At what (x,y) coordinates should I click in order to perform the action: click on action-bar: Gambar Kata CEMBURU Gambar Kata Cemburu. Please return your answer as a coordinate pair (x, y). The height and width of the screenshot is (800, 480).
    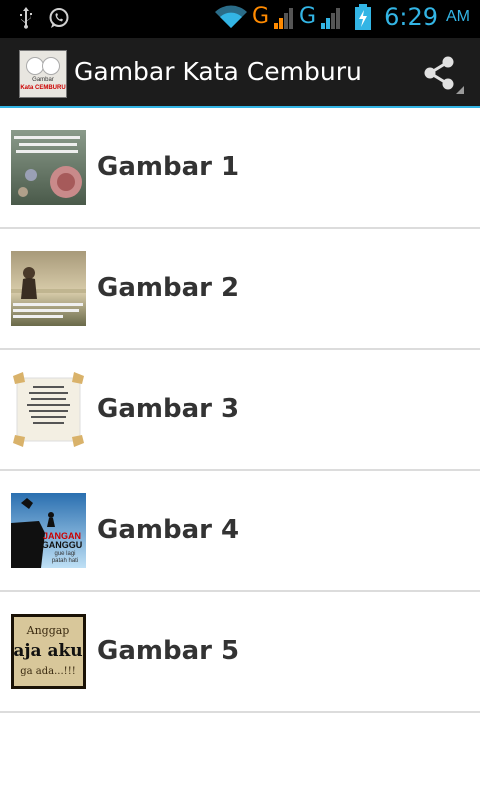
    Looking at the image, I should click on (240, 73).